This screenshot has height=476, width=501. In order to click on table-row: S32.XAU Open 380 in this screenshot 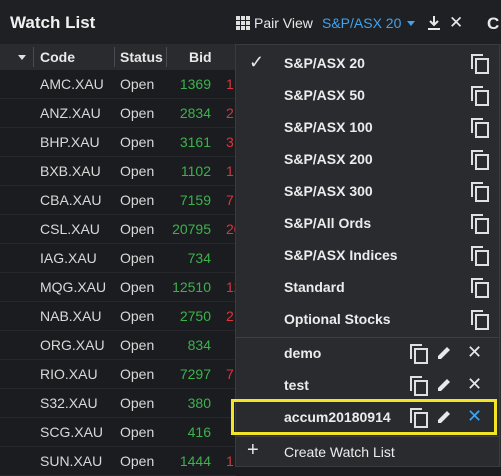, I will do `click(118, 403)`.